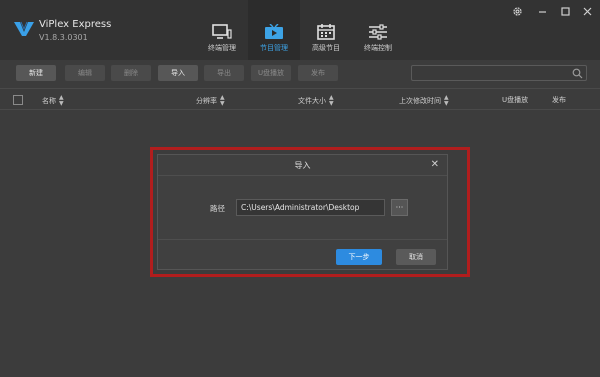 The height and width of the screenshot is (377, 600). I want to click on close-icon: ✕, so click(435, 164).